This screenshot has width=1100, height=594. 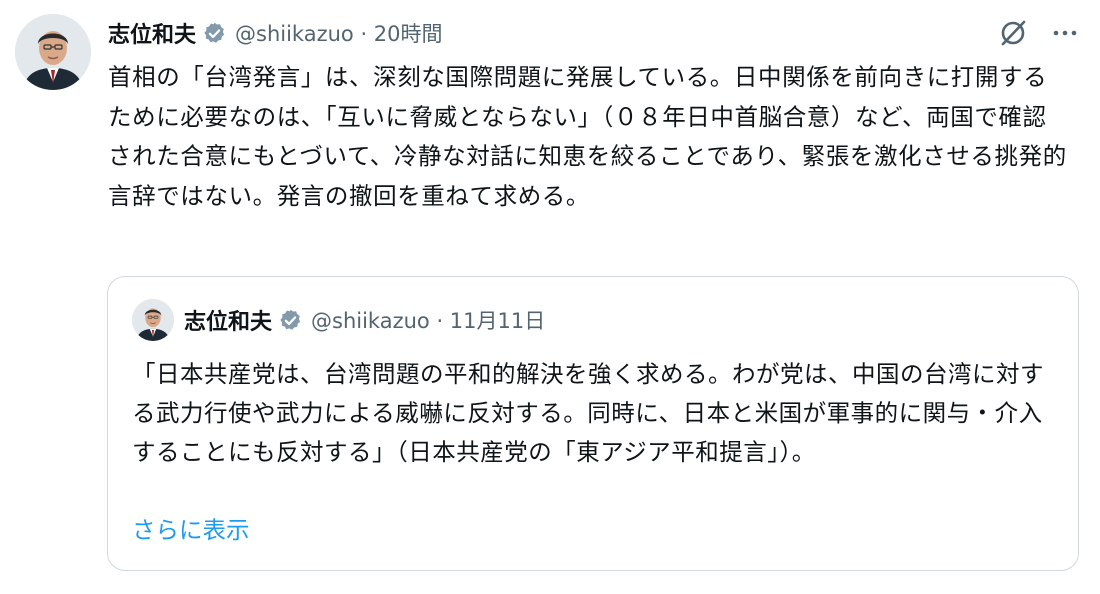 What do you see at coordinates (1039, 33) in the screenshot?
I see `tweet-top-actions` at bounding box center [1039, 33].